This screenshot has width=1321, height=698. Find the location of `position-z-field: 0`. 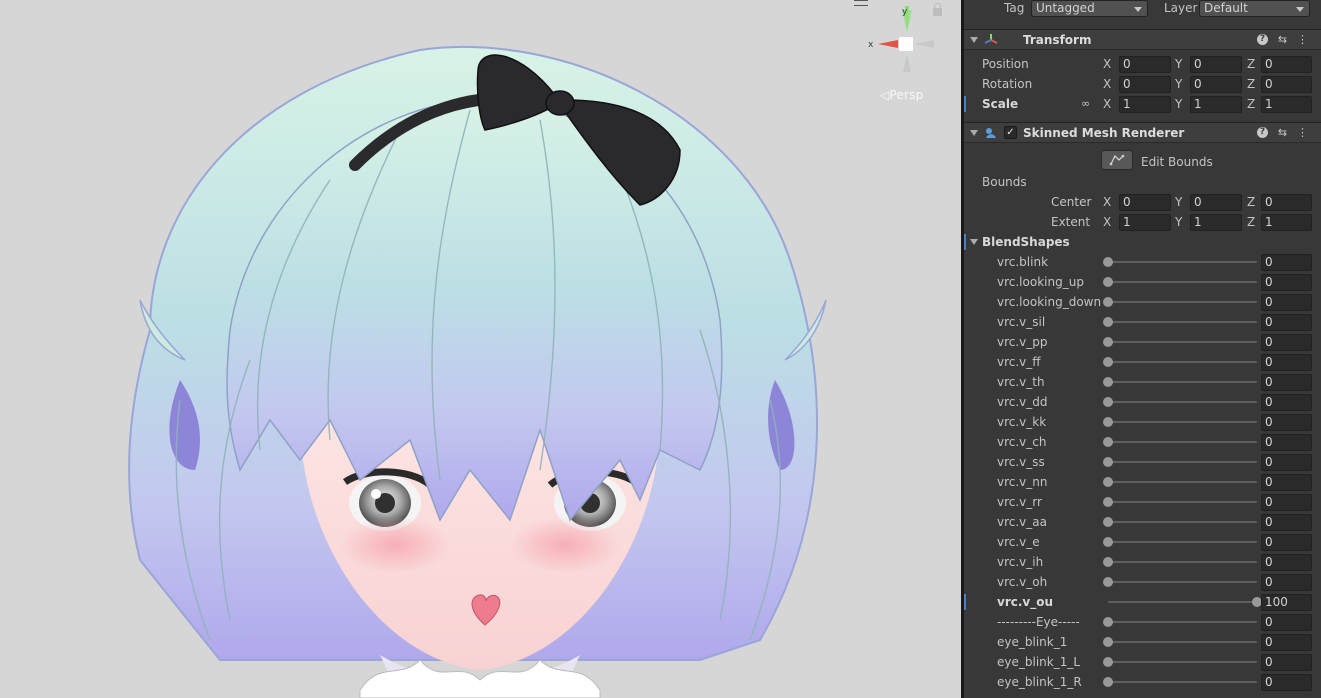

position-z-field: 0 is located at coordinates (1286, 64).